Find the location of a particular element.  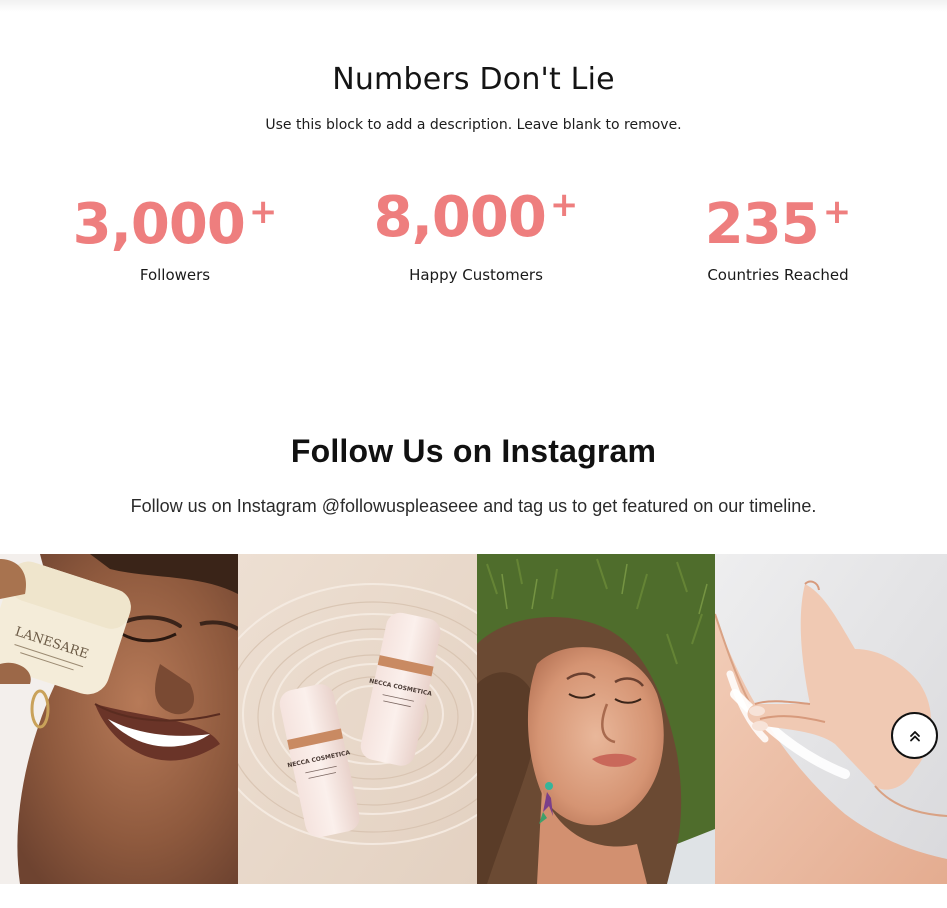

header-shadow is located at coordinates (473, 6).